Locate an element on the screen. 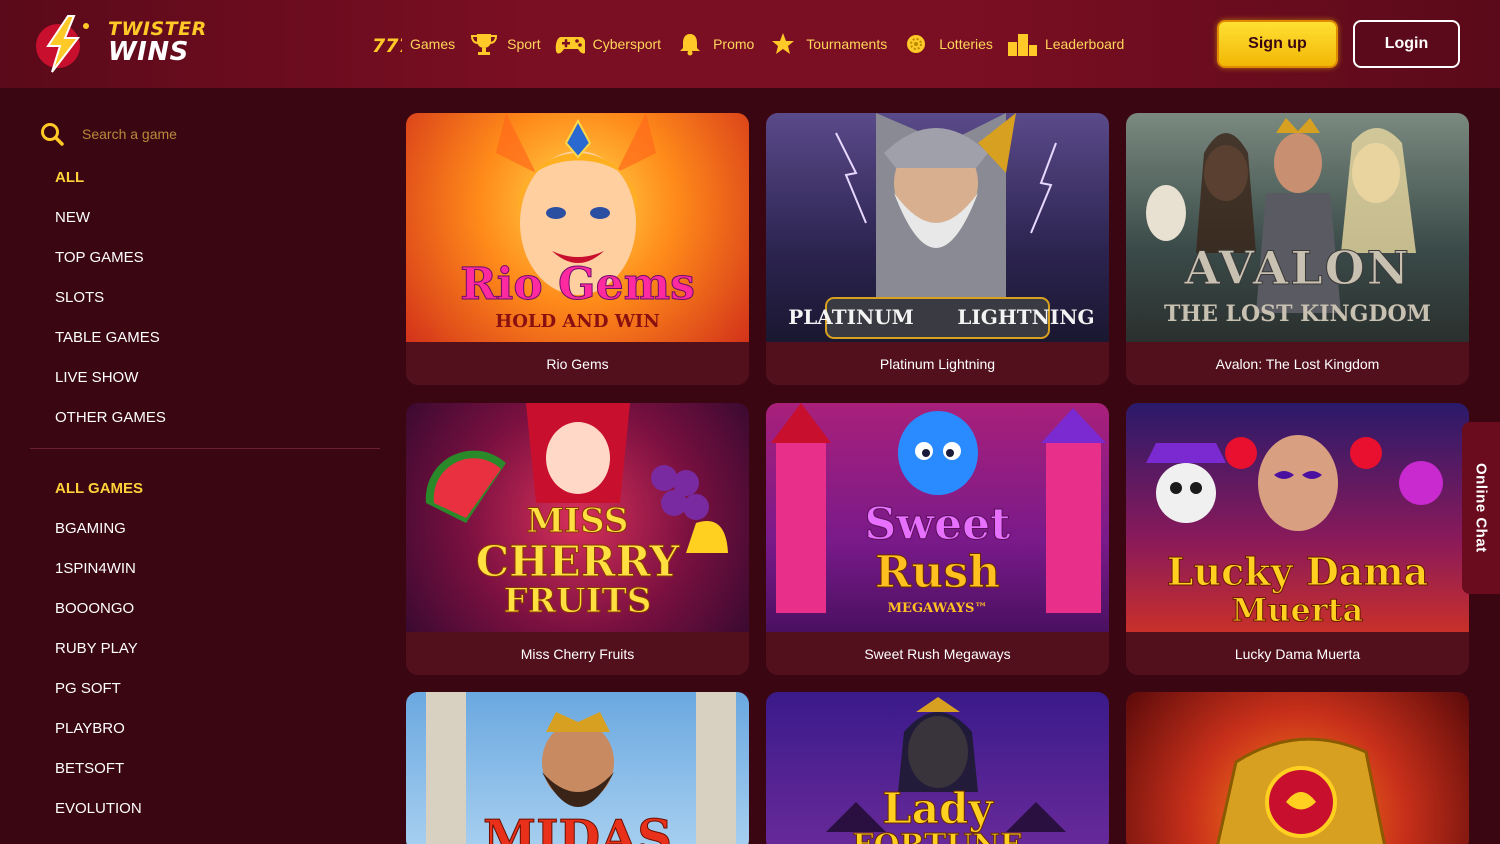 The width and height of the screenshot is (1500, 844). online-chat-button: Online Chat is located at coordinates (1481, 508).